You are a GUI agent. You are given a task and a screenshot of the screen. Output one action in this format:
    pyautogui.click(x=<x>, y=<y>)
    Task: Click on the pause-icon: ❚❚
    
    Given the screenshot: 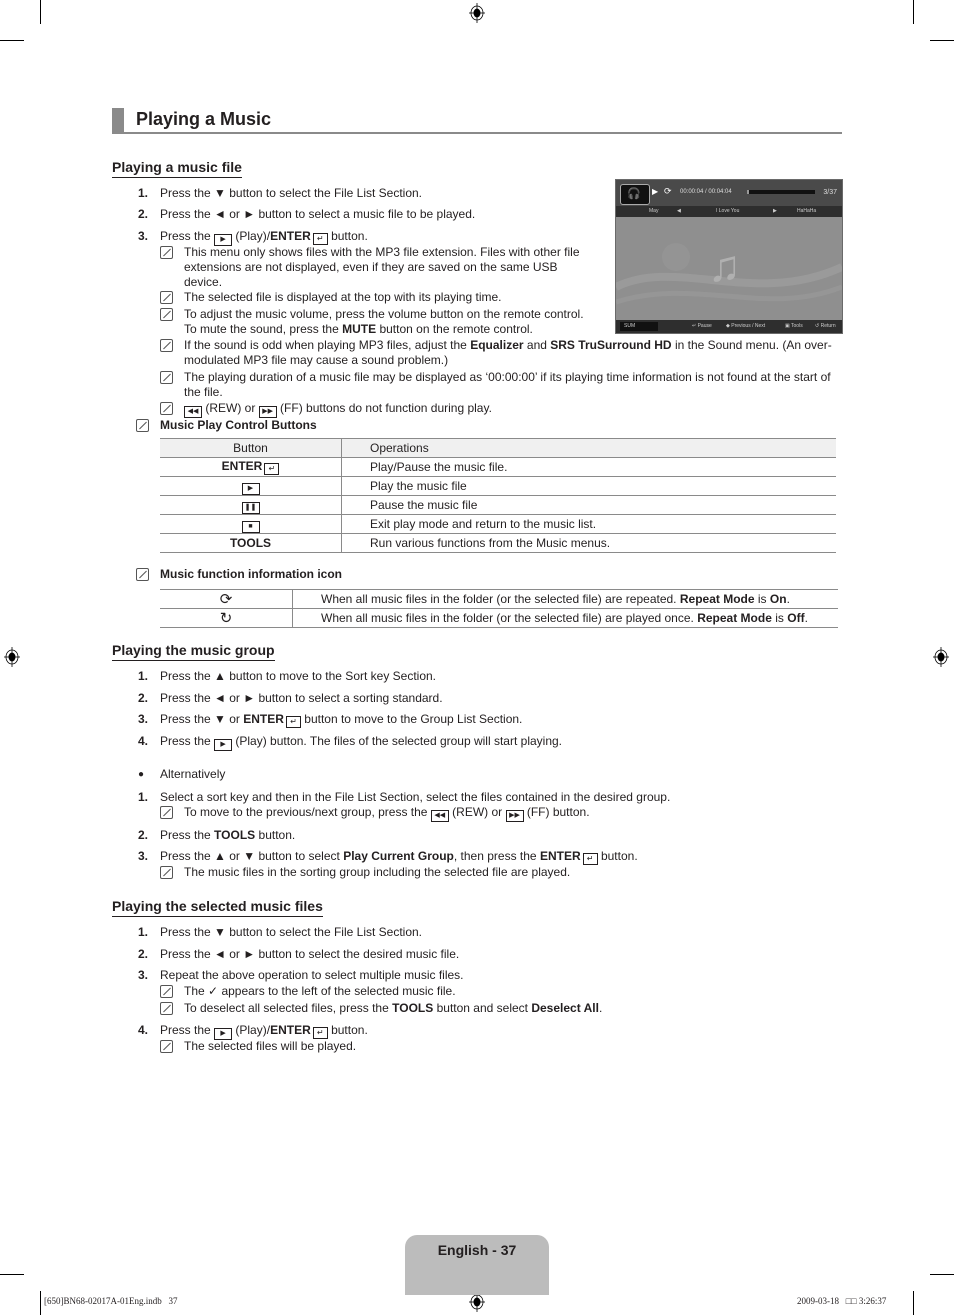 What is the action you would take?
    pyautogui.click(x=250, y=507)
    